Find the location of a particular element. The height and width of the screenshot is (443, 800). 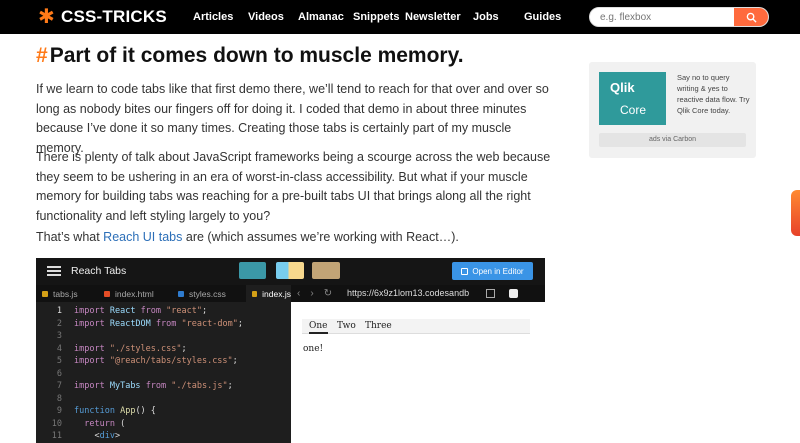

open-new-window-icon is located at coordinates (490, 293).